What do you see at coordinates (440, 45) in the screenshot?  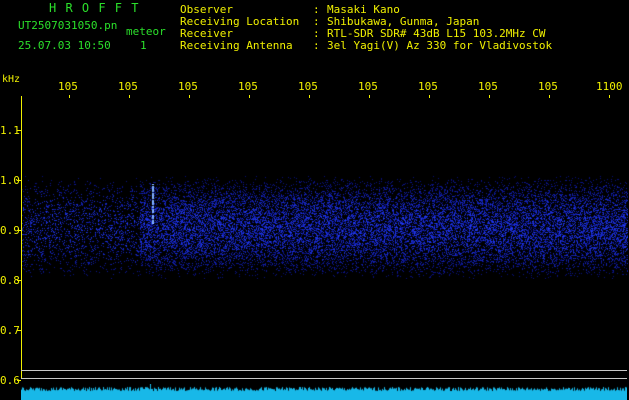 I see `antenna-value: 3el Yagi(V) Az 330 for Vladivostok` at bounding box center [440, 45].